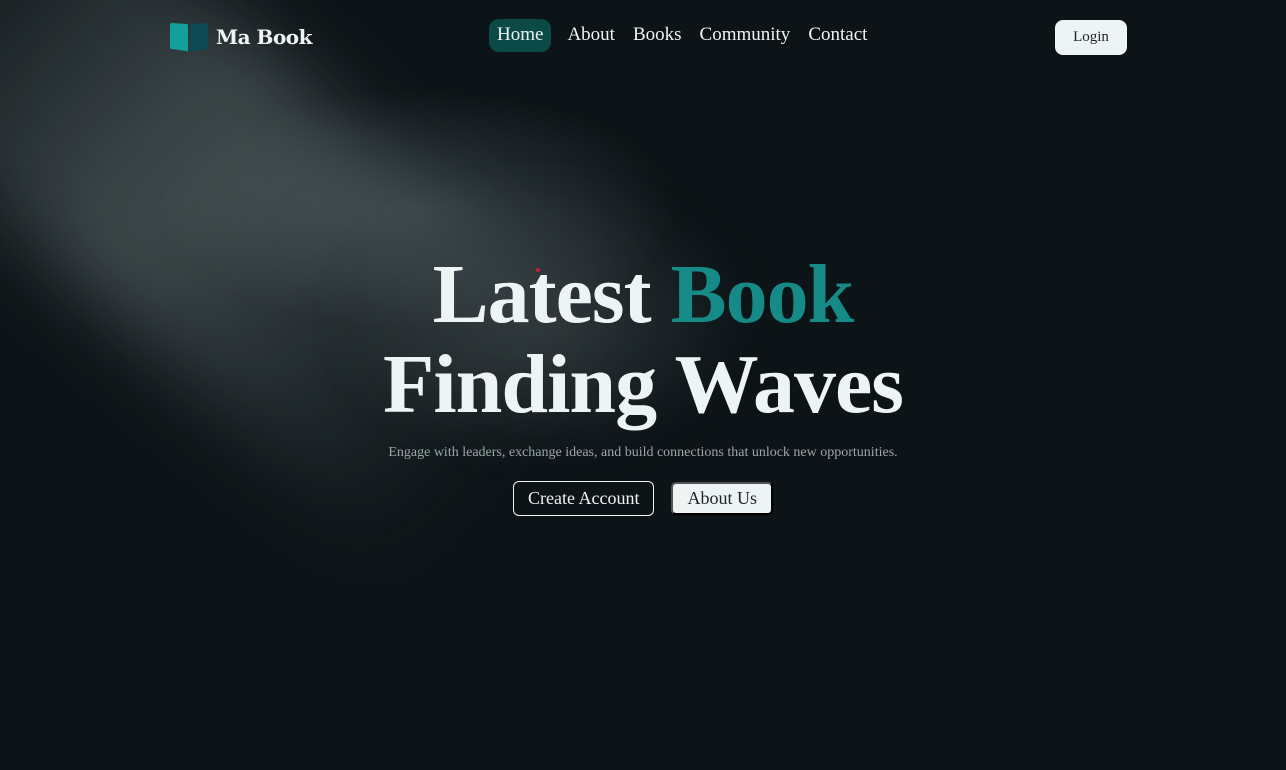  Describe the element at coordinates (591, 35) in the screenshot. I see `nav-item-about: About` at that location.